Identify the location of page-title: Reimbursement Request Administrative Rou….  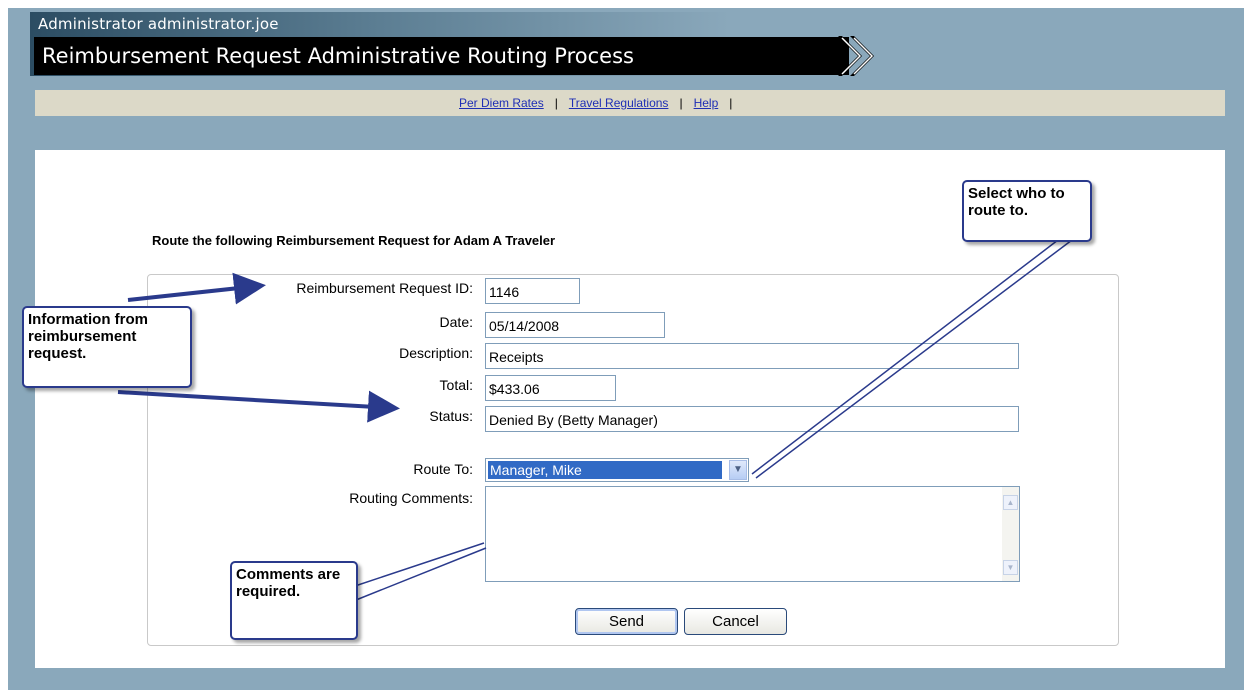
(441, 56).